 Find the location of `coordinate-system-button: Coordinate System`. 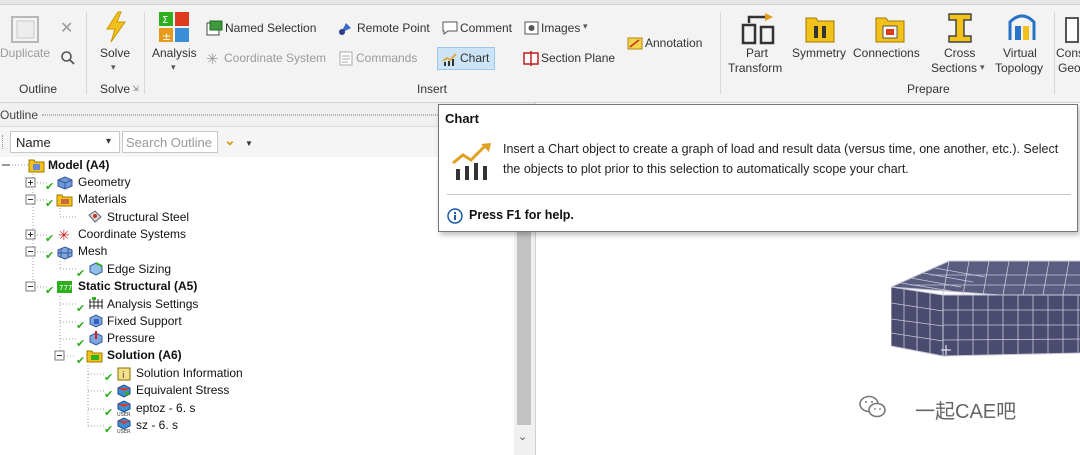

coordinate-system-button: Coordinate System is located at coordinates (275, 58).